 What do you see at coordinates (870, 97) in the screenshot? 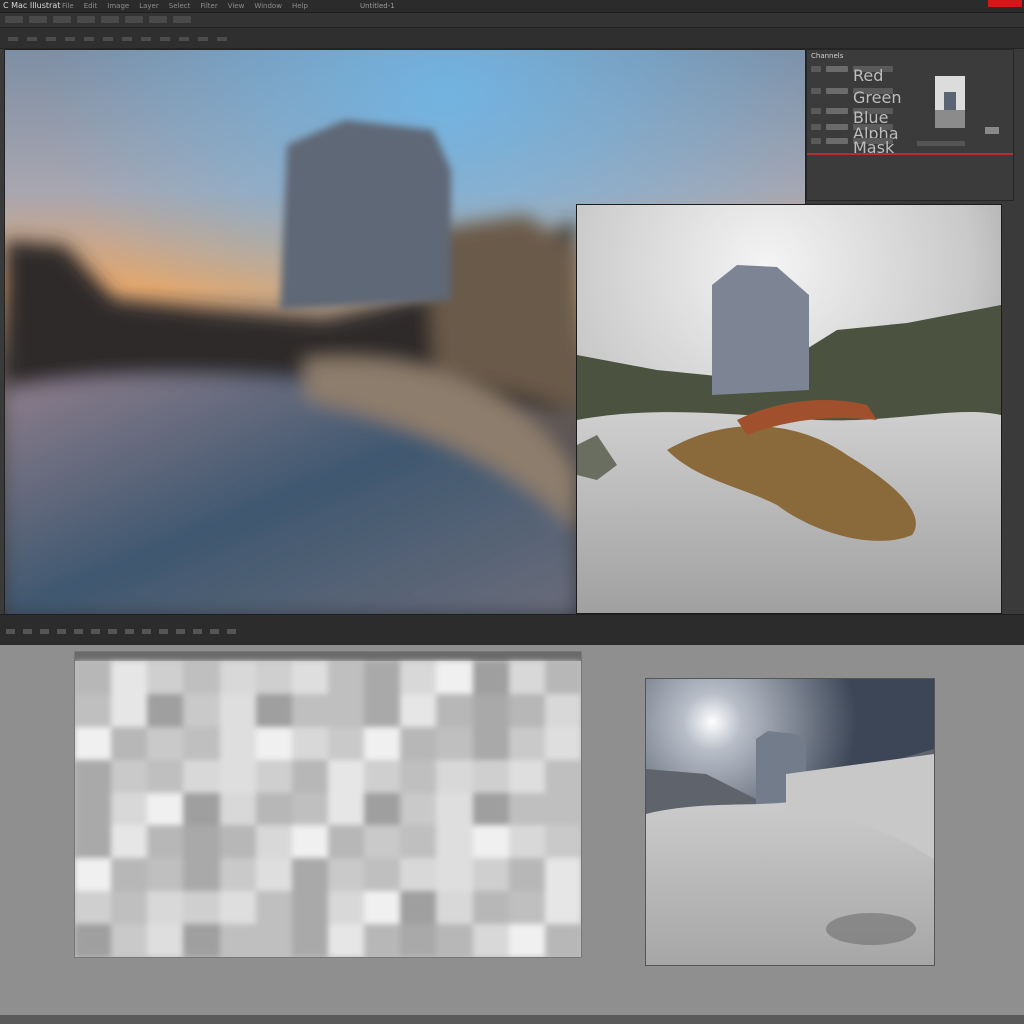
I see `panel-row: Green` at bounding box center [870, 97].